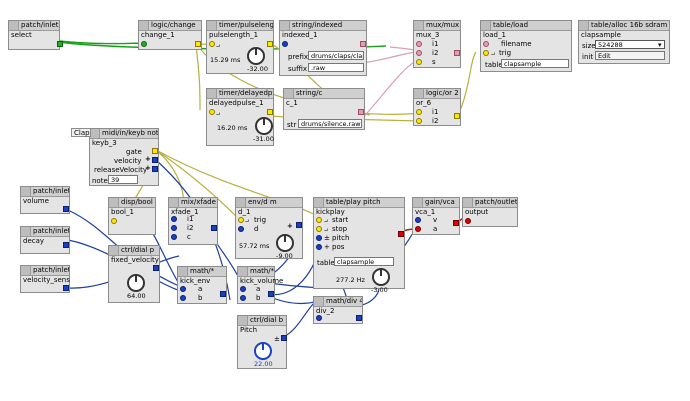 The width and height of the screenshot is (690, 401). I want to click on inlet-i1-label: i1, so click(435, 44).